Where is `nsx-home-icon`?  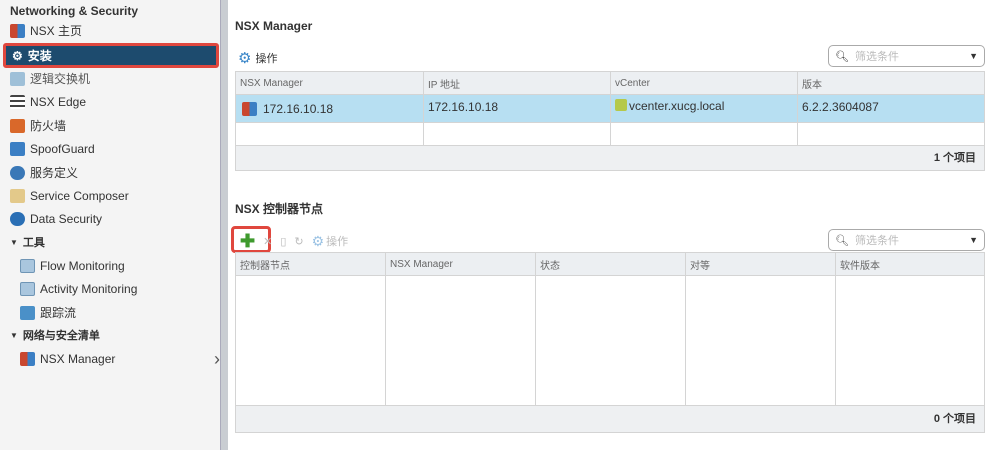 nsx-home-icon is located at coordinates (17, 31).